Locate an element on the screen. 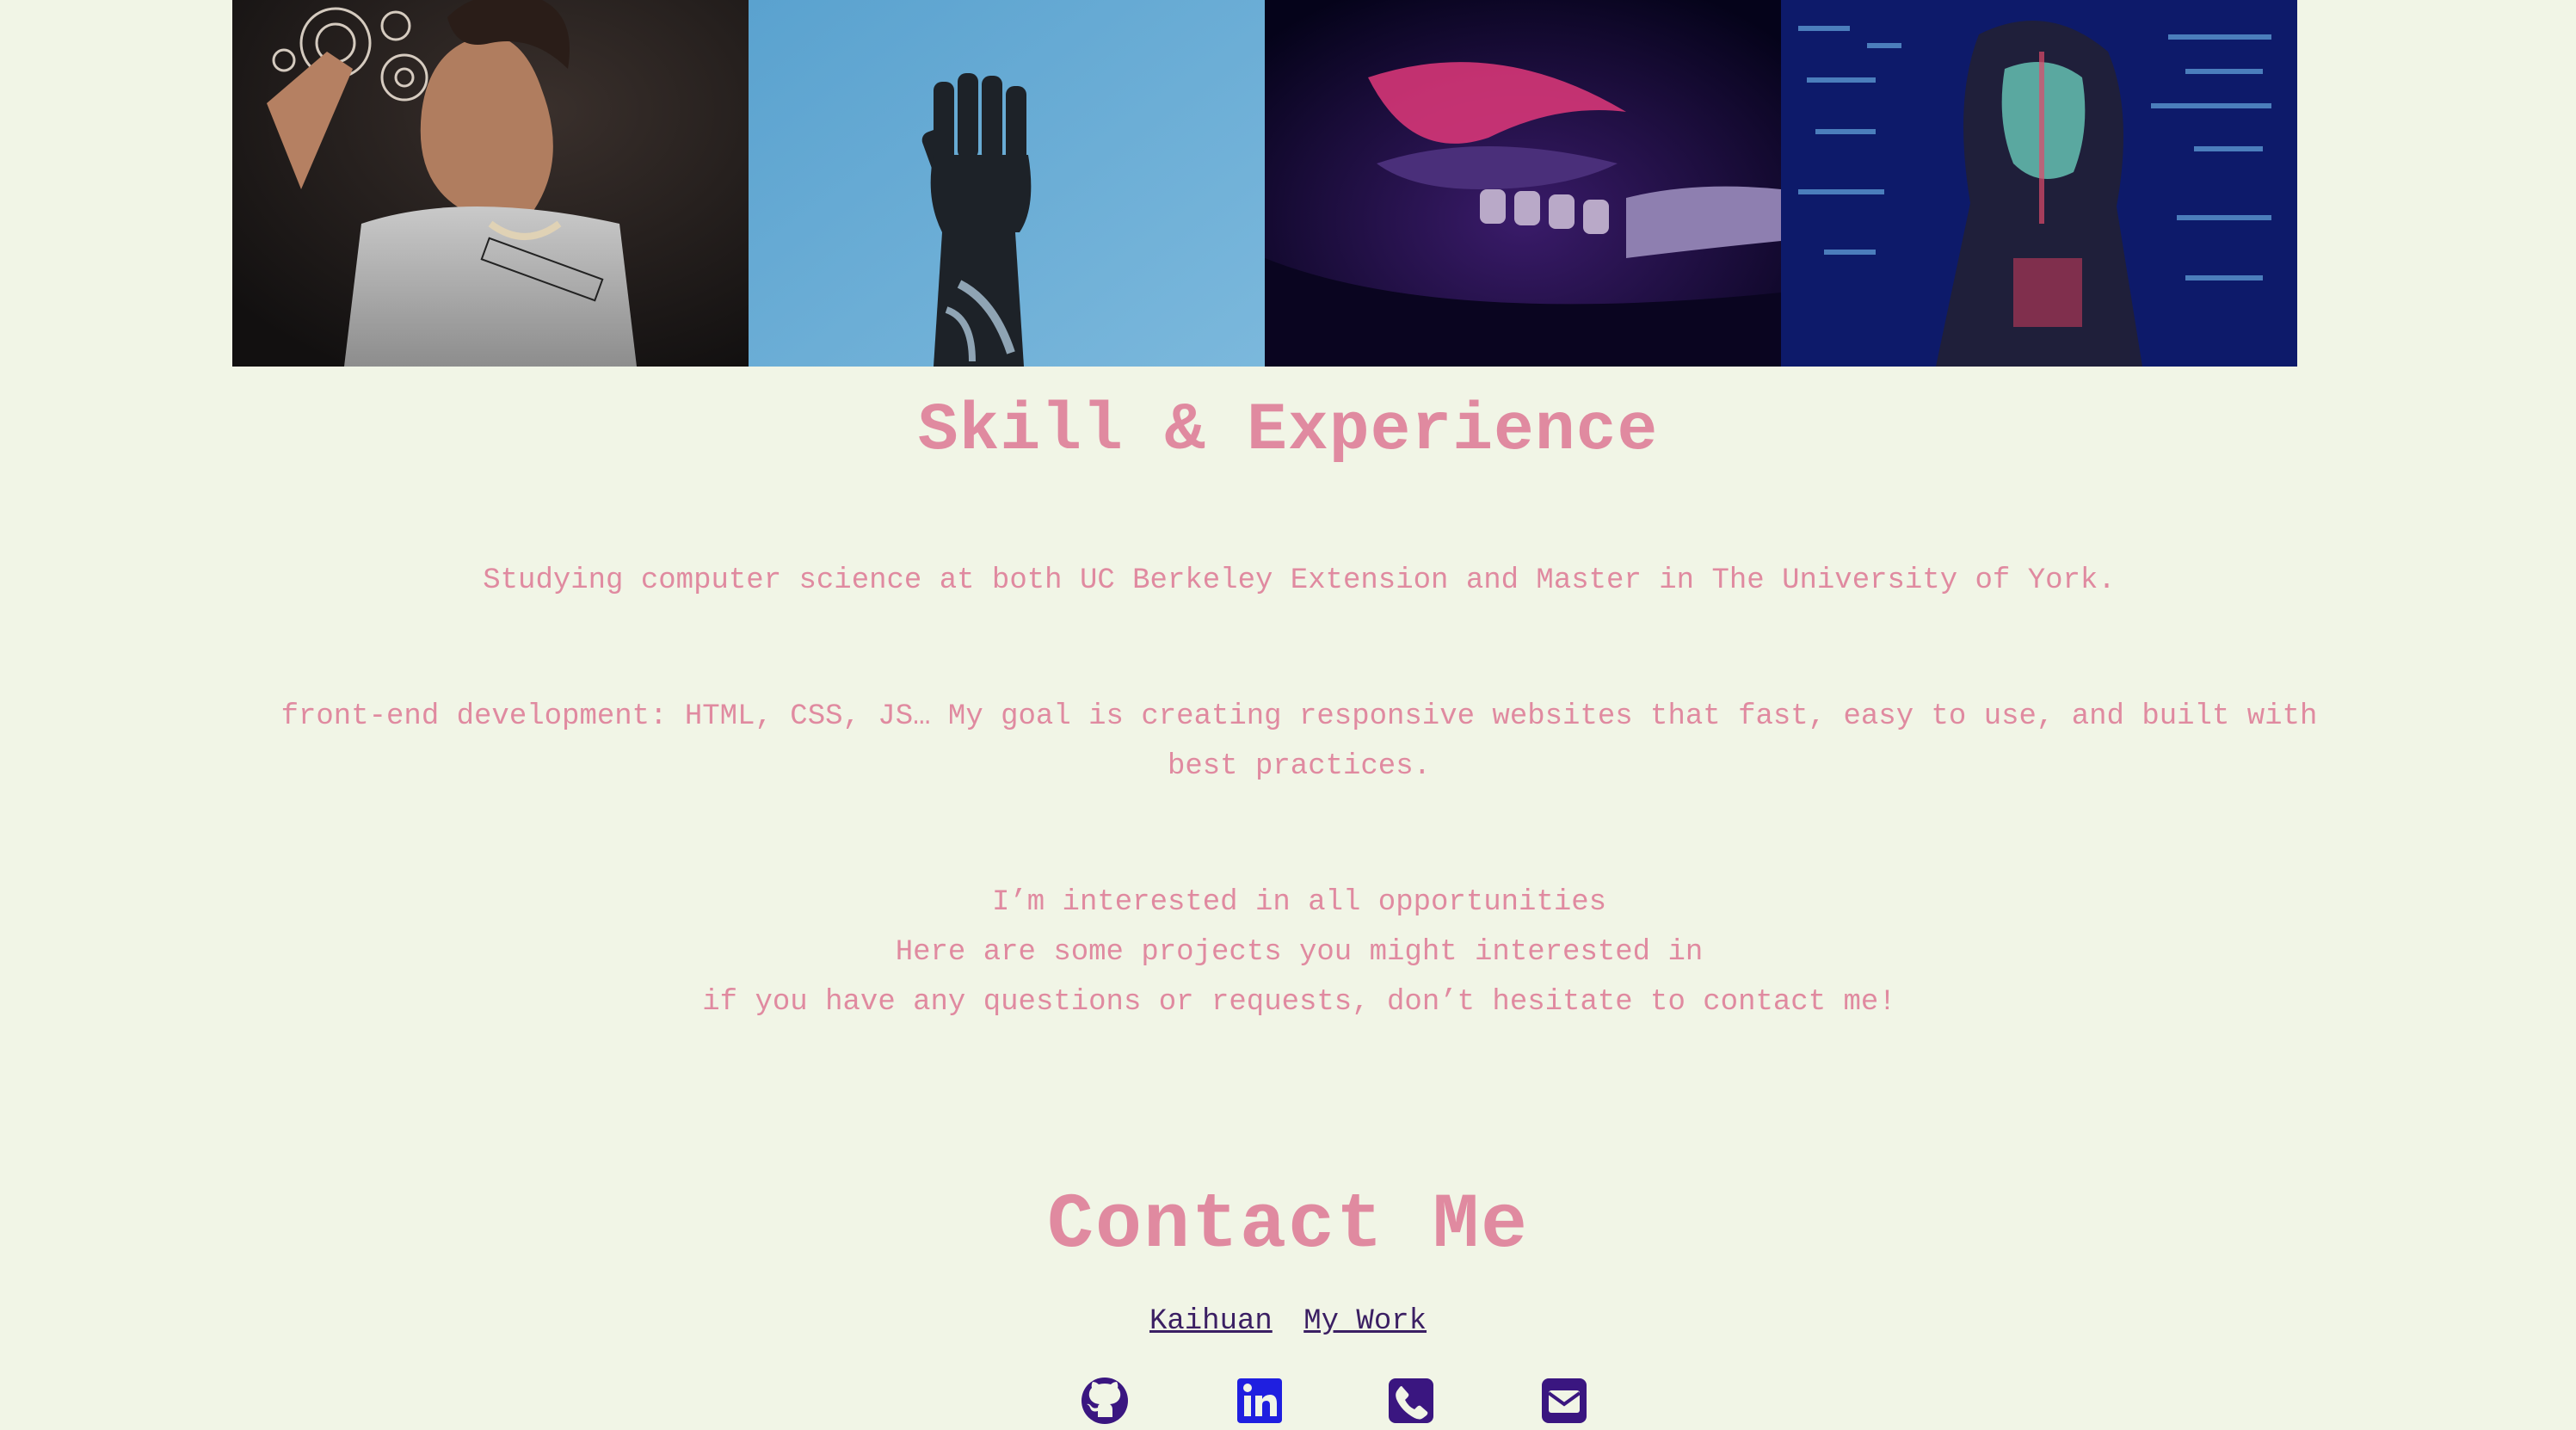 The width and height of the screenshot is (2576, 1430). github-icon is located at coordinates (1105, 1401).